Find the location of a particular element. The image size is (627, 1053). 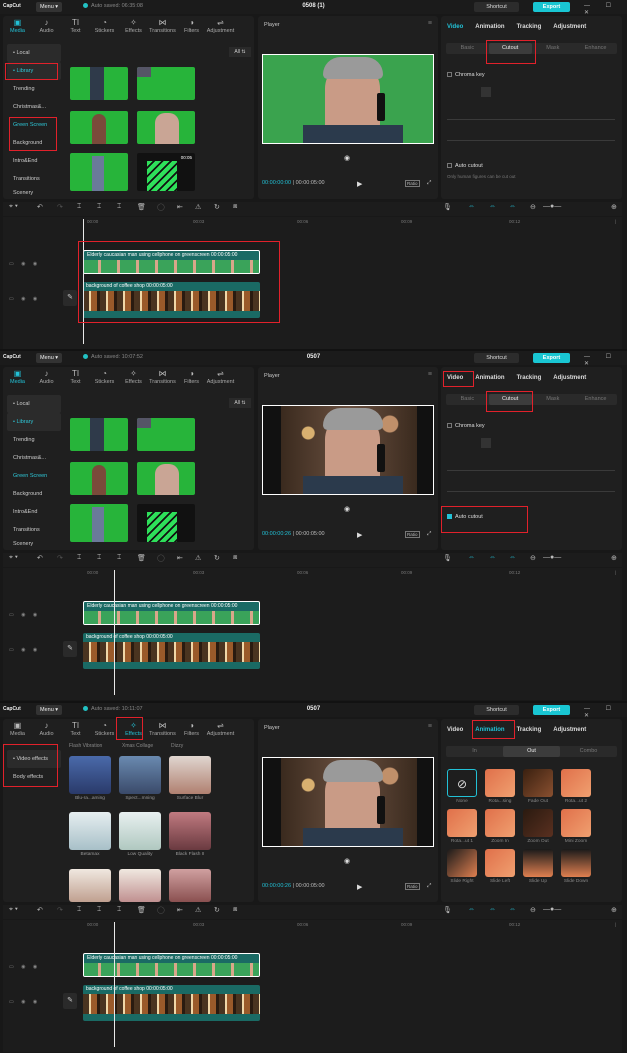

subtab-enhance: Enhance is located at coordinates (595, 399).